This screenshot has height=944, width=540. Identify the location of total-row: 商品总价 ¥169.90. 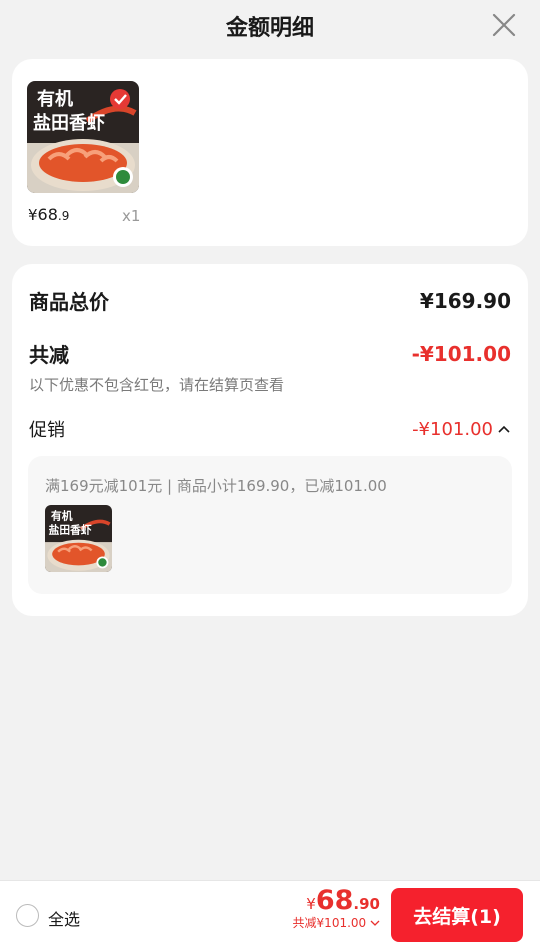
(270, 300).